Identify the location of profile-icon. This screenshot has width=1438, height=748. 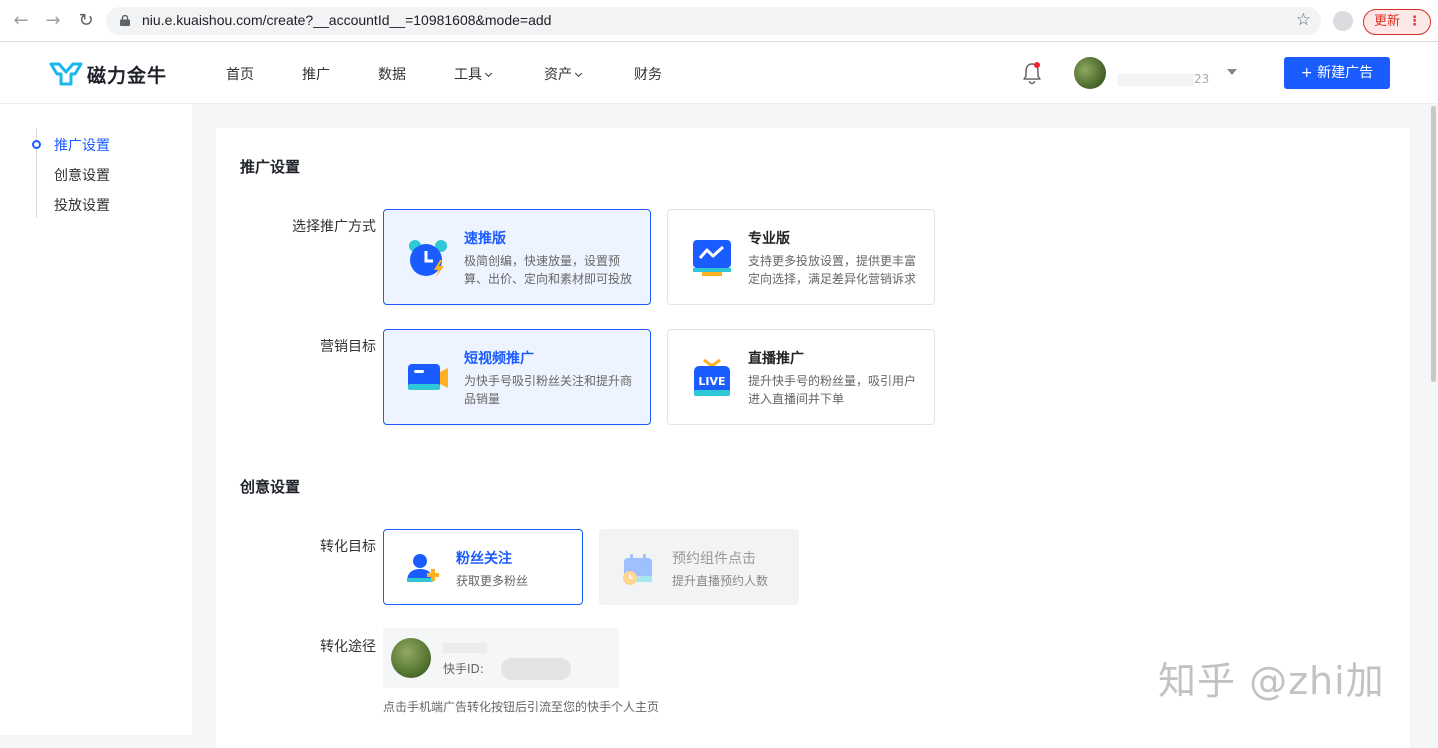
(1343, 21).